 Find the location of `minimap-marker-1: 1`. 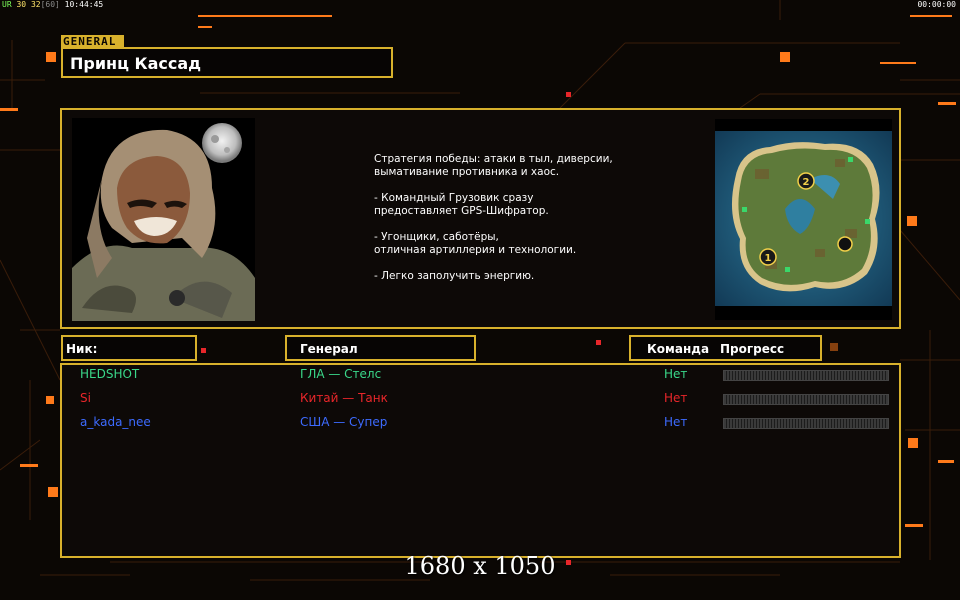

minimap-marker-1: 1 is located at coordinates (768, 258).